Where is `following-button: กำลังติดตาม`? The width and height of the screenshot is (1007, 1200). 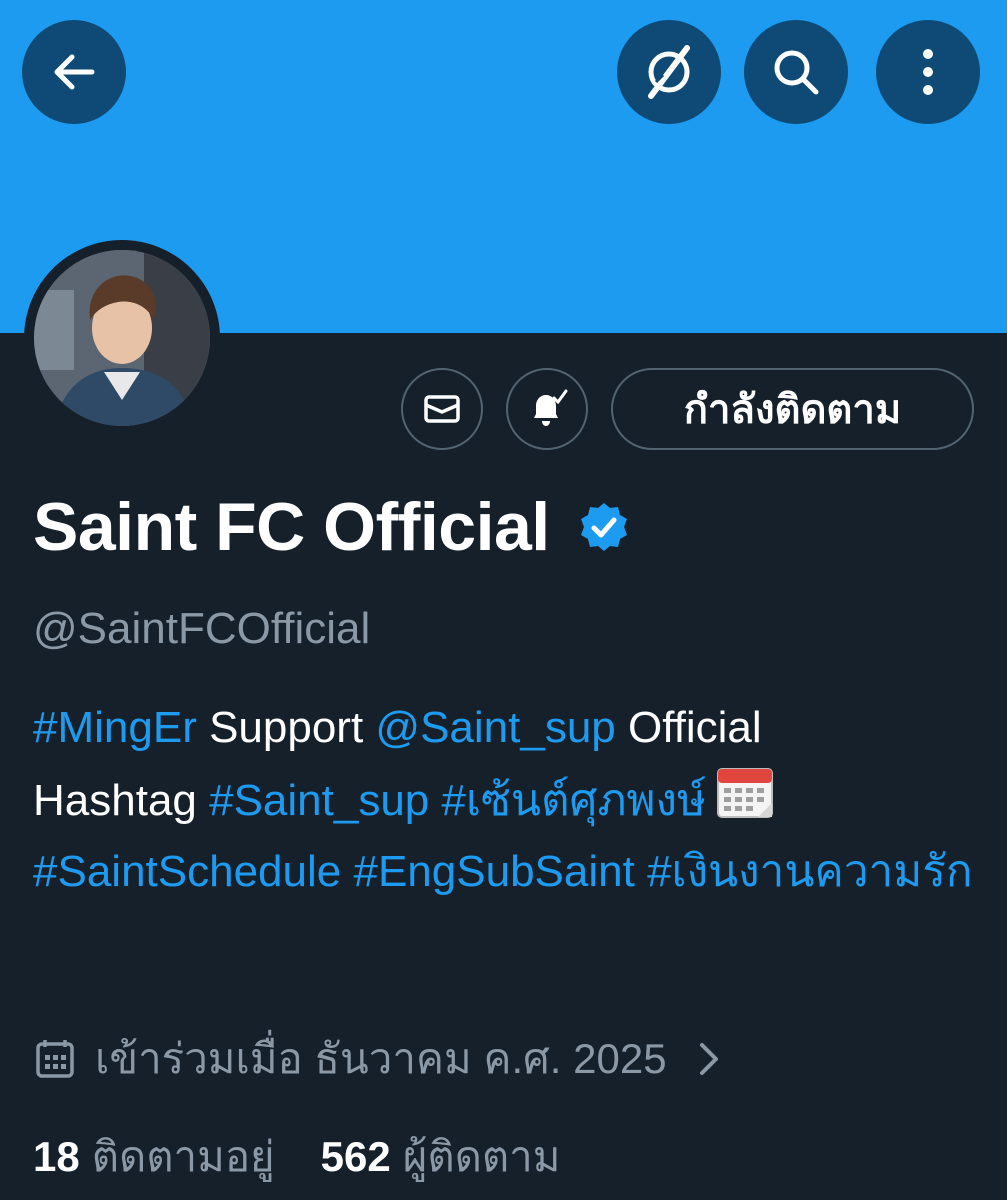
following-button: กำลังติดตาม is located at coordinates (792, 409).